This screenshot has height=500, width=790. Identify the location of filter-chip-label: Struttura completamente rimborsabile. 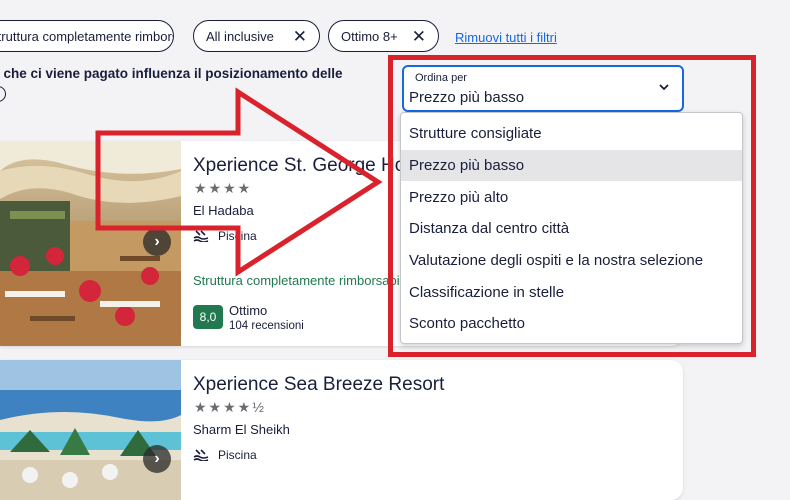
(86, 36).